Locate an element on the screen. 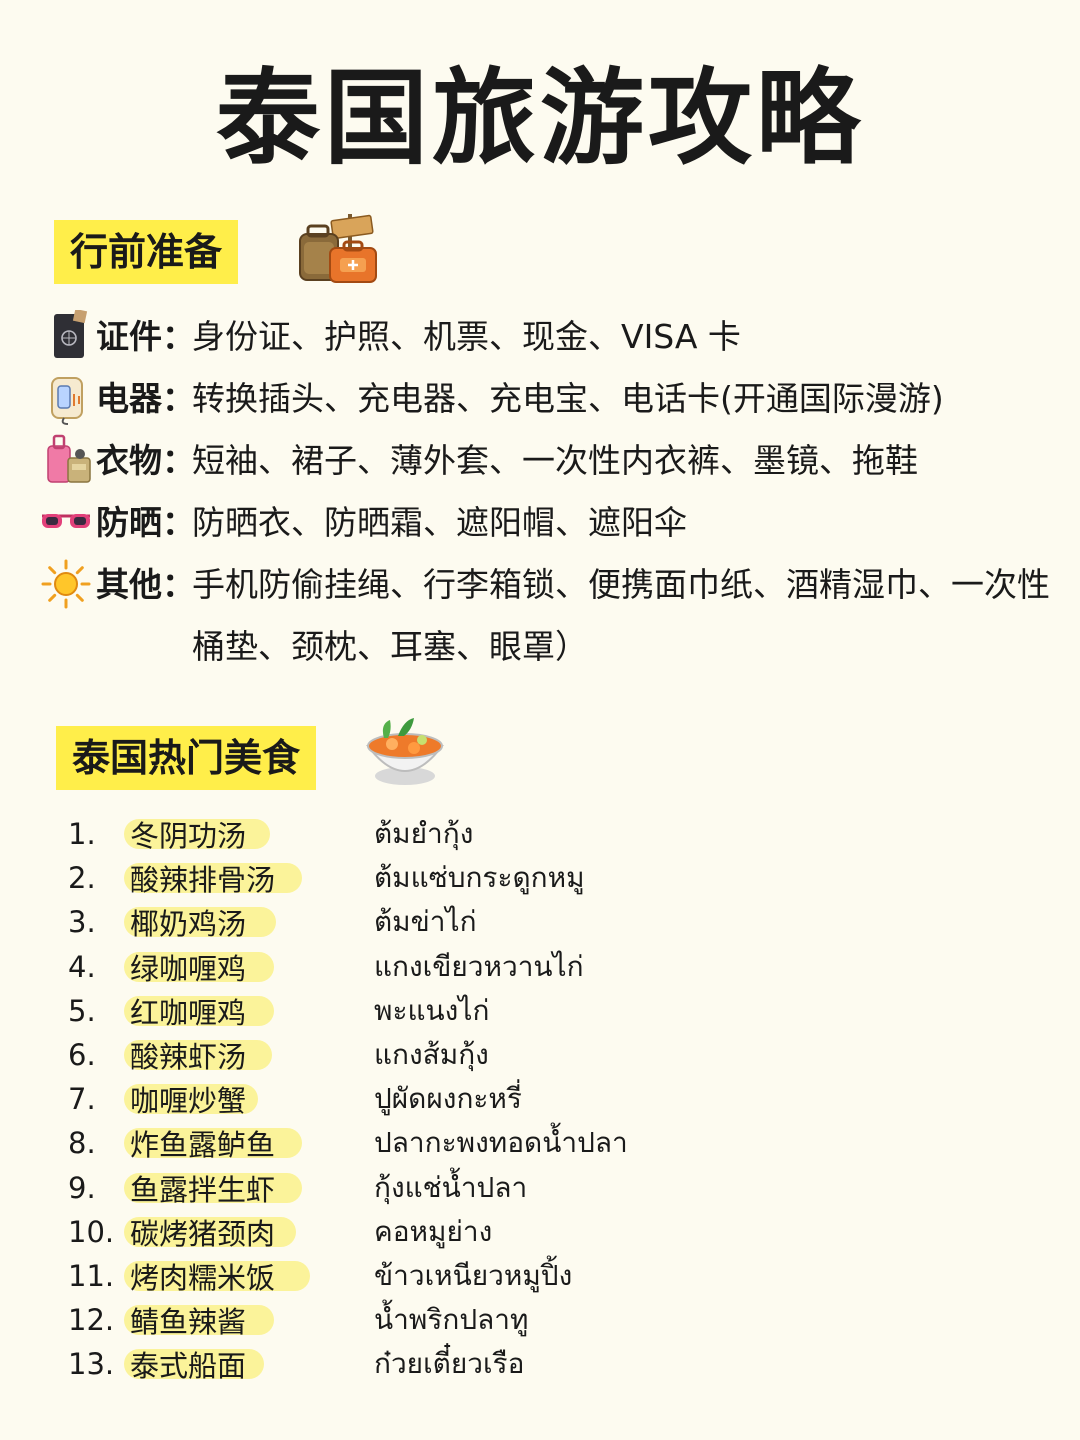 The image size is (1080, 1440). food-name-cn: 碳烤猪颈肉 is located at coordinates (203, 1233).